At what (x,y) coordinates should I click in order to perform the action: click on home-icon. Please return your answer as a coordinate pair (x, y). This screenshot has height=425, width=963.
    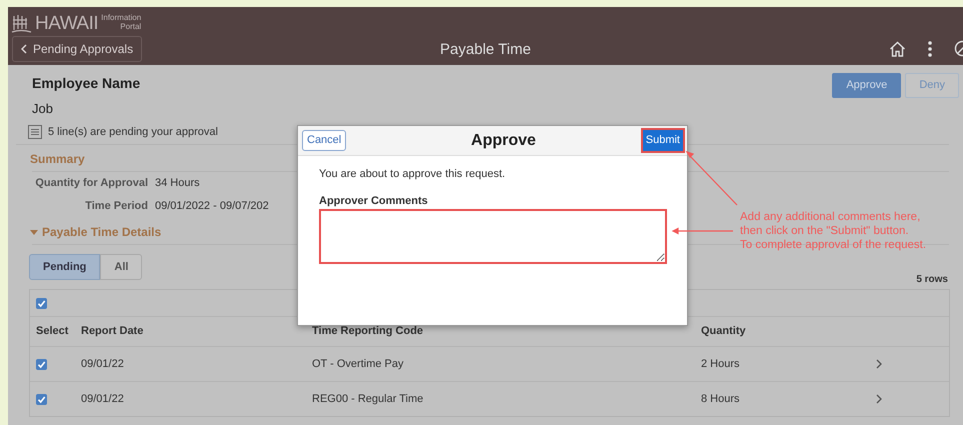
    Looking at the image, I should click on (897, 48).